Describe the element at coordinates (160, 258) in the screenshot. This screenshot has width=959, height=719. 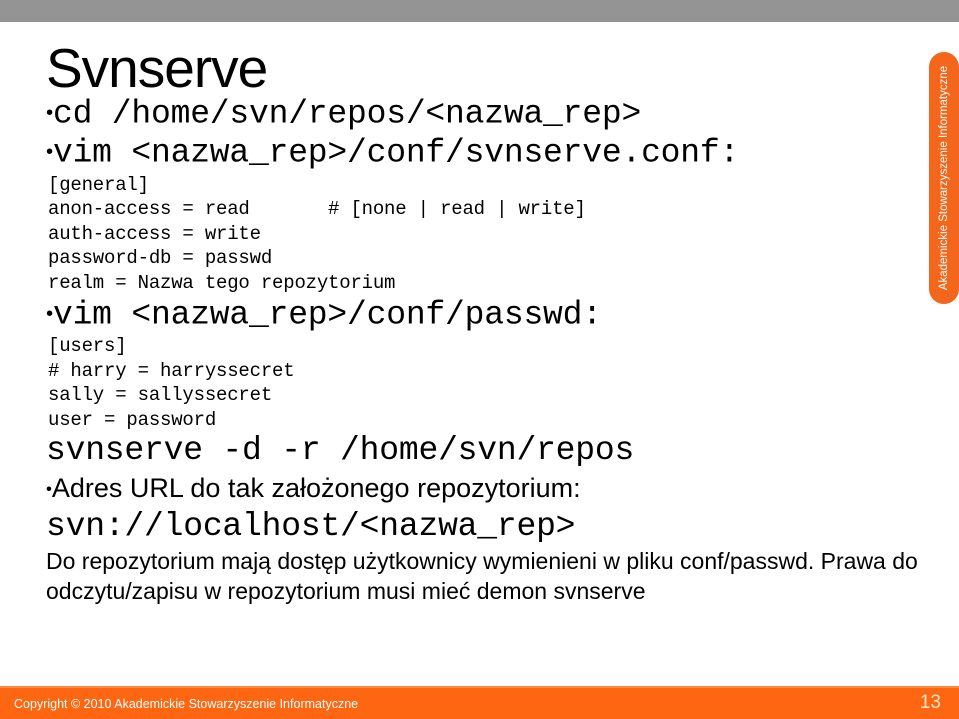
I see `conf-line: password-db = passwd` at that location.